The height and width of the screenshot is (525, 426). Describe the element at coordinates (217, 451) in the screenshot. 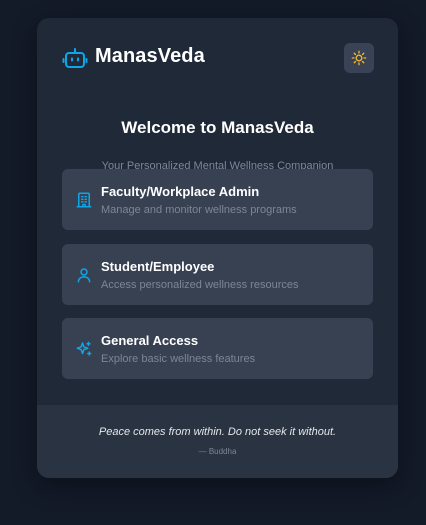

I see `quote-author: — Buddha` at that location.